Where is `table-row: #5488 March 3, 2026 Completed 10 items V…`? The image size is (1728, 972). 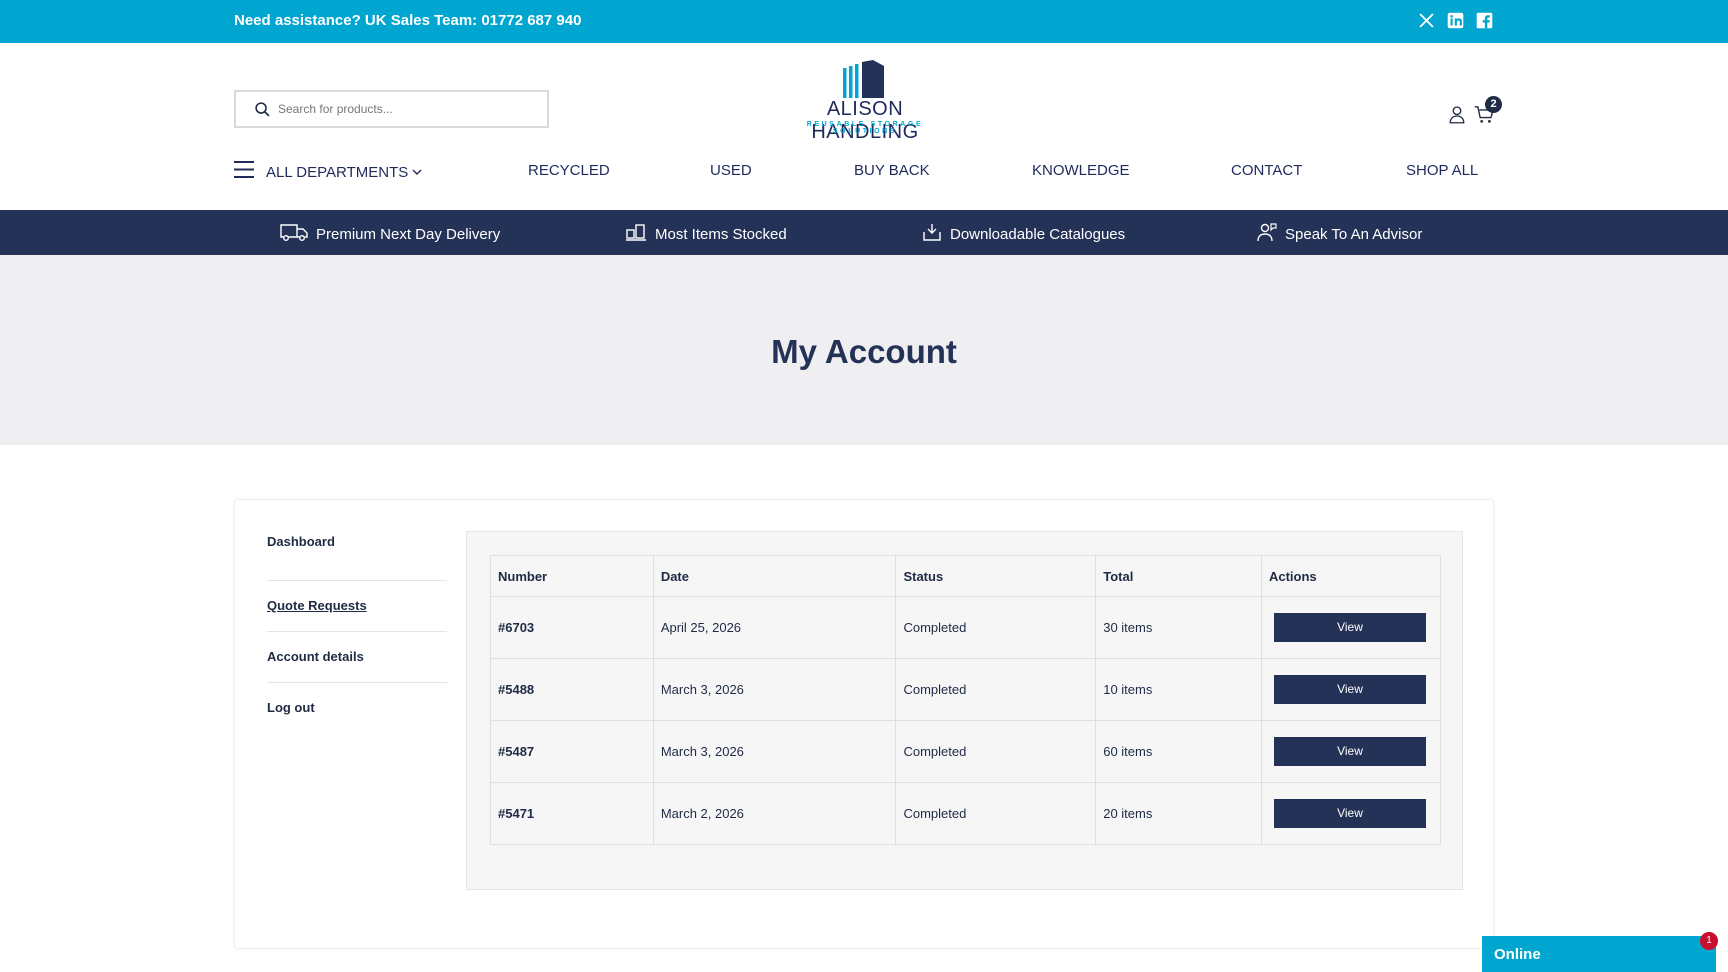
table-row: #5488 March 3, 2026 Completed 10 items V… is located at coordinates (966, 689).